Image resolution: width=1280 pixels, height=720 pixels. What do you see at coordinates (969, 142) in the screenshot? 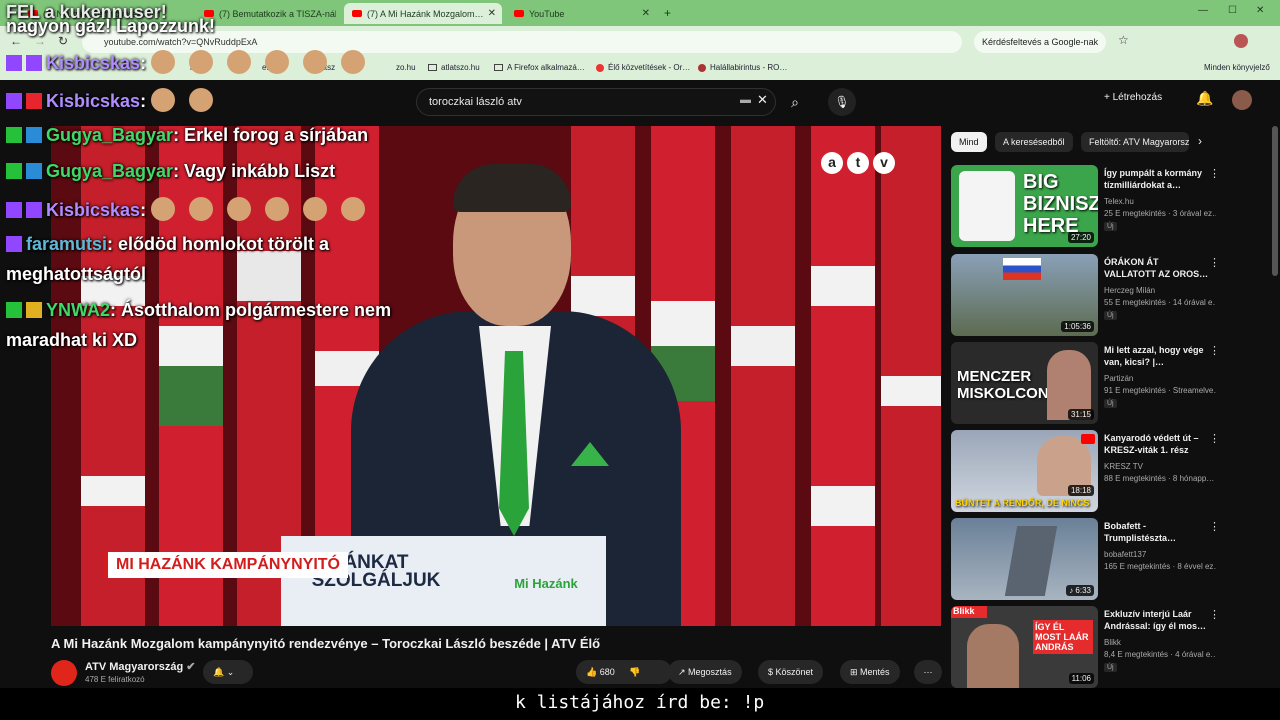
I see `chip-all: Mind` at bounding box center [969, 142].